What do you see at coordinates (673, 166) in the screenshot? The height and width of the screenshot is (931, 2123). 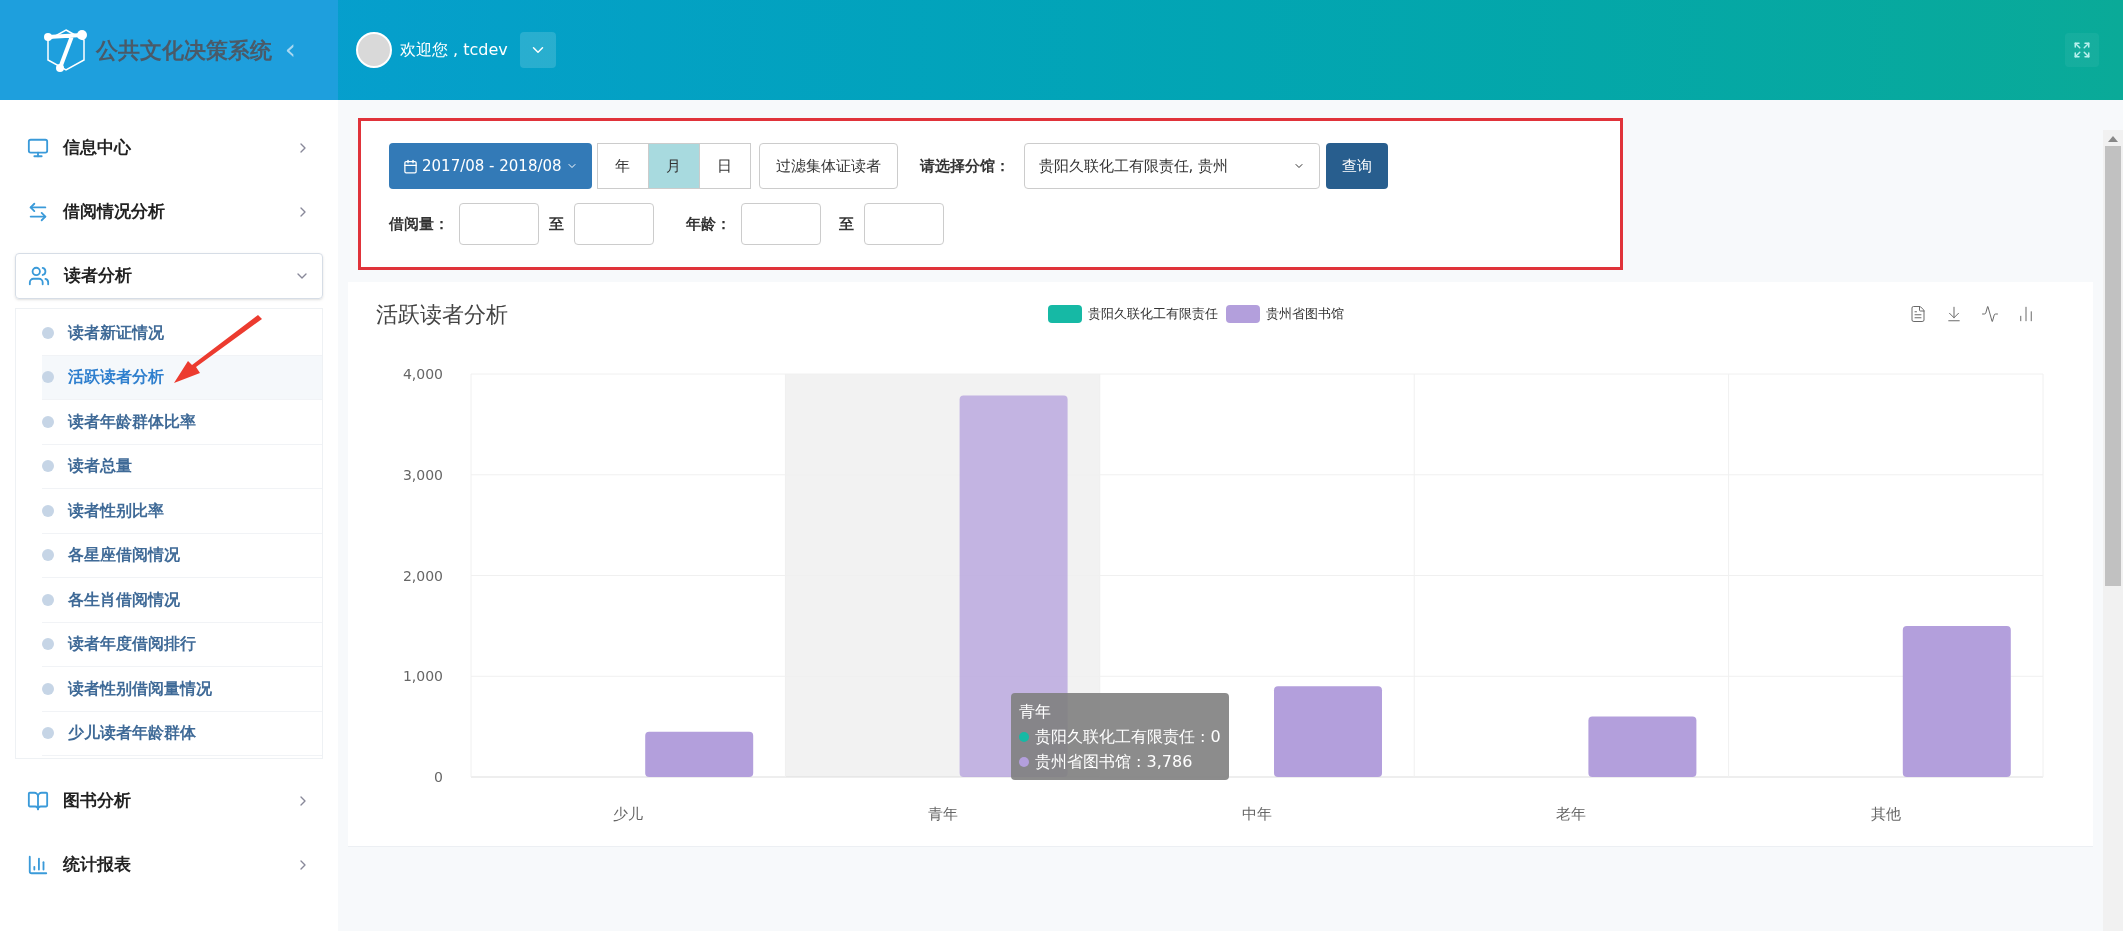 I see `granularity-tab: 月` at bounding box center [673, 166].